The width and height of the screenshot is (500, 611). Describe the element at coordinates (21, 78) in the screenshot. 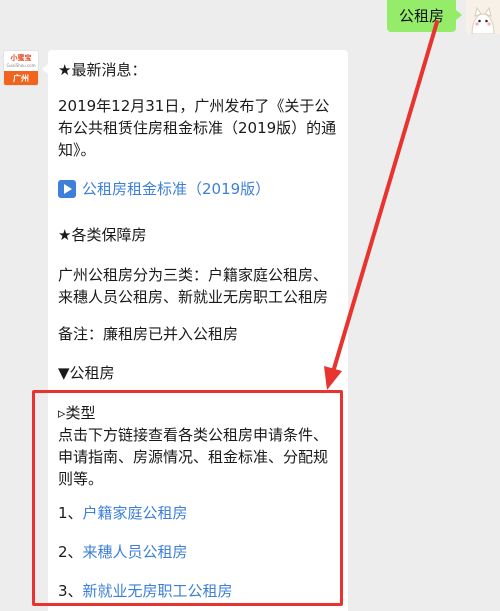

I see `avatar-city-label: 广州` at that location.